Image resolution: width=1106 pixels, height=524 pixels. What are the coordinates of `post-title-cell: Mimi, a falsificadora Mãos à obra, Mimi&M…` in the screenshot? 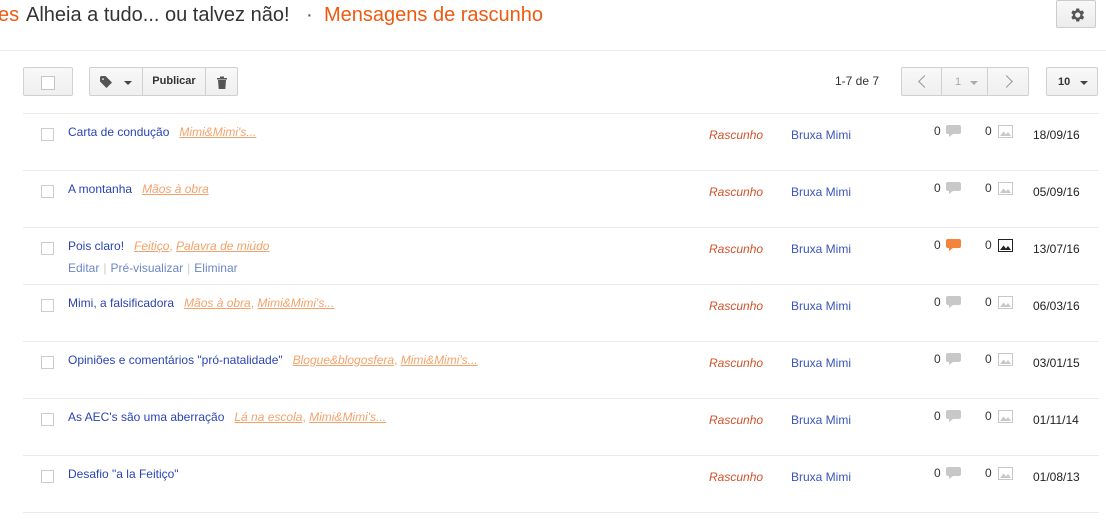 It's located at (201, 303).